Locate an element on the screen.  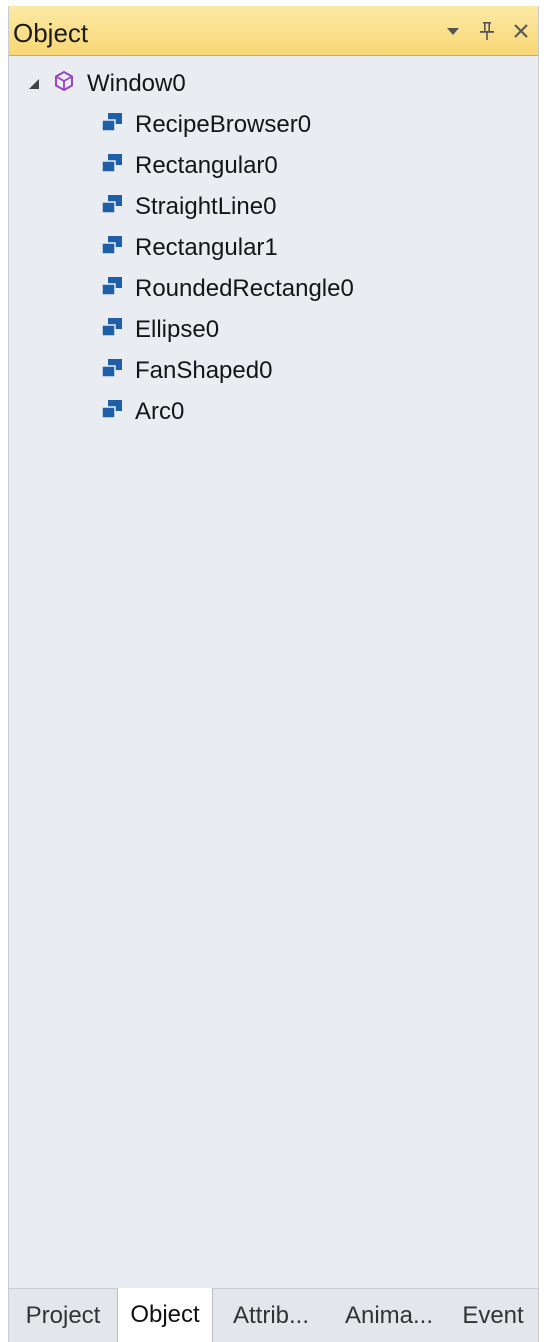
pin-icon is located at coordinates (487, 31).